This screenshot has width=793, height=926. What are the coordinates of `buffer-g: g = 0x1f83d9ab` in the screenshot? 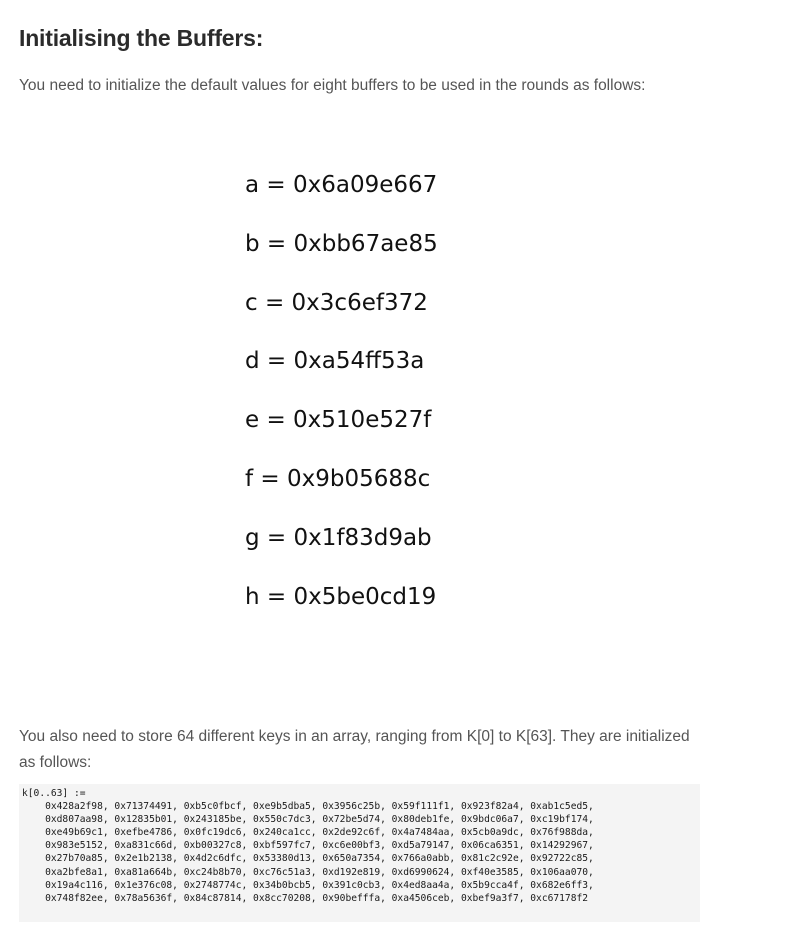 It's located at (338, 537).